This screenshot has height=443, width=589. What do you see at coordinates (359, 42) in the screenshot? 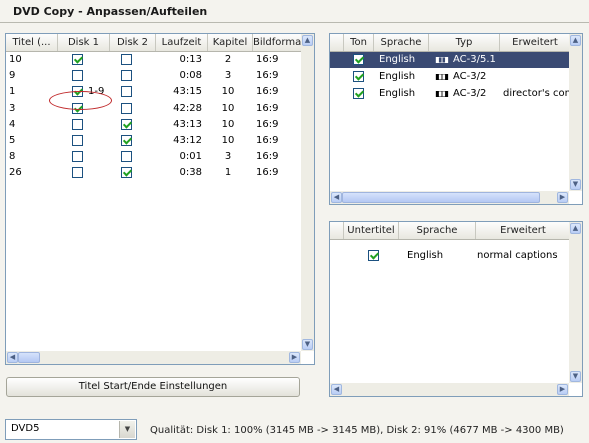
I see `col-header-ton: Ton` at bounding box center [359, 42].